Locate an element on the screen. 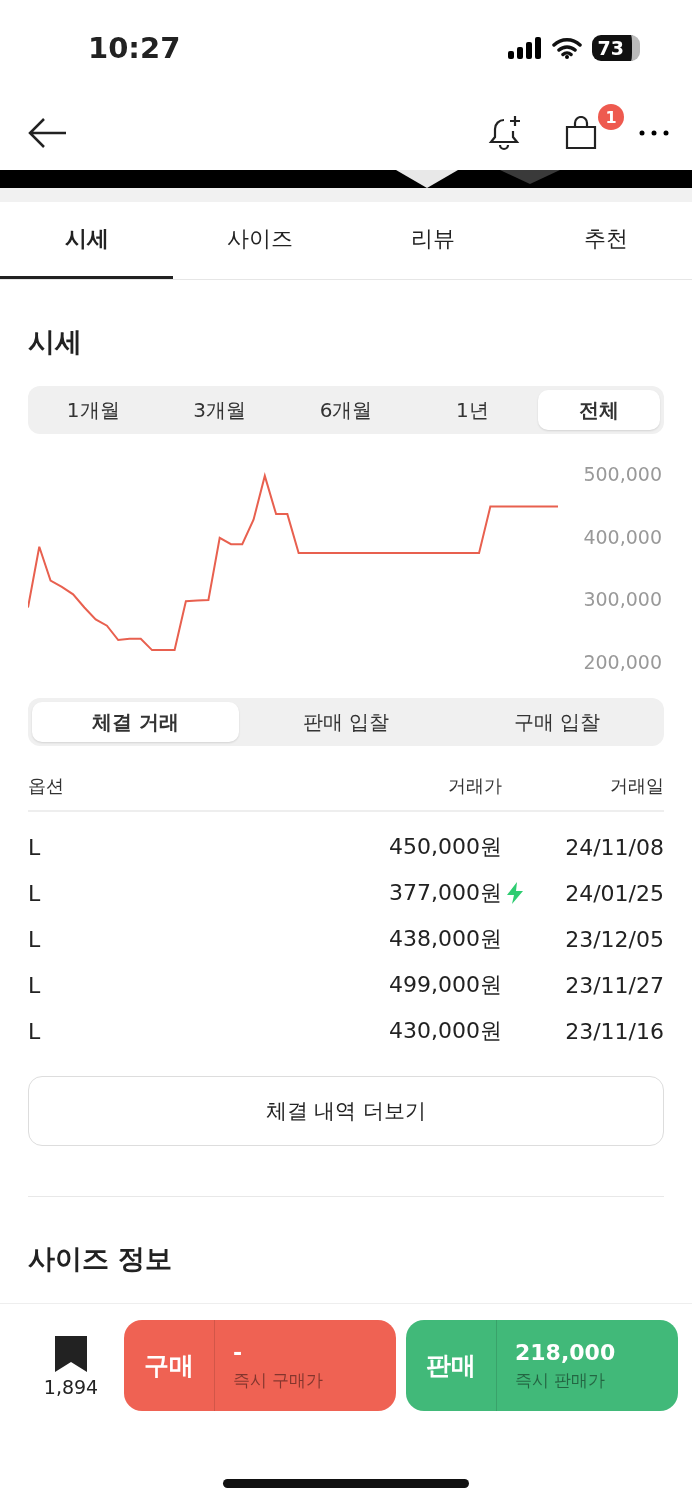  trade-type-tab: 판매 입찰 is located at coordinates (346, 722).